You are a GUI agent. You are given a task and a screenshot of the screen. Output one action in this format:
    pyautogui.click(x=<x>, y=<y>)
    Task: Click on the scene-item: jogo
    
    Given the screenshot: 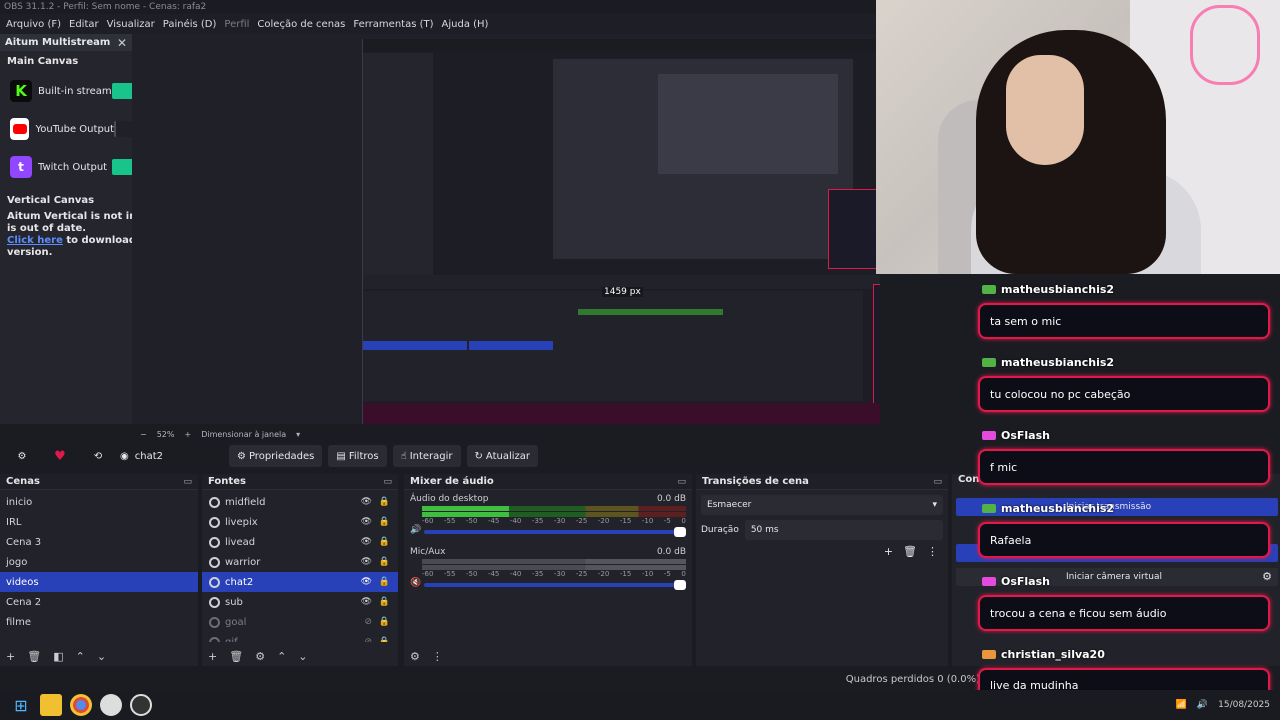 What is the action you would take?
    pyautogui.click(x=99, y=562)
    